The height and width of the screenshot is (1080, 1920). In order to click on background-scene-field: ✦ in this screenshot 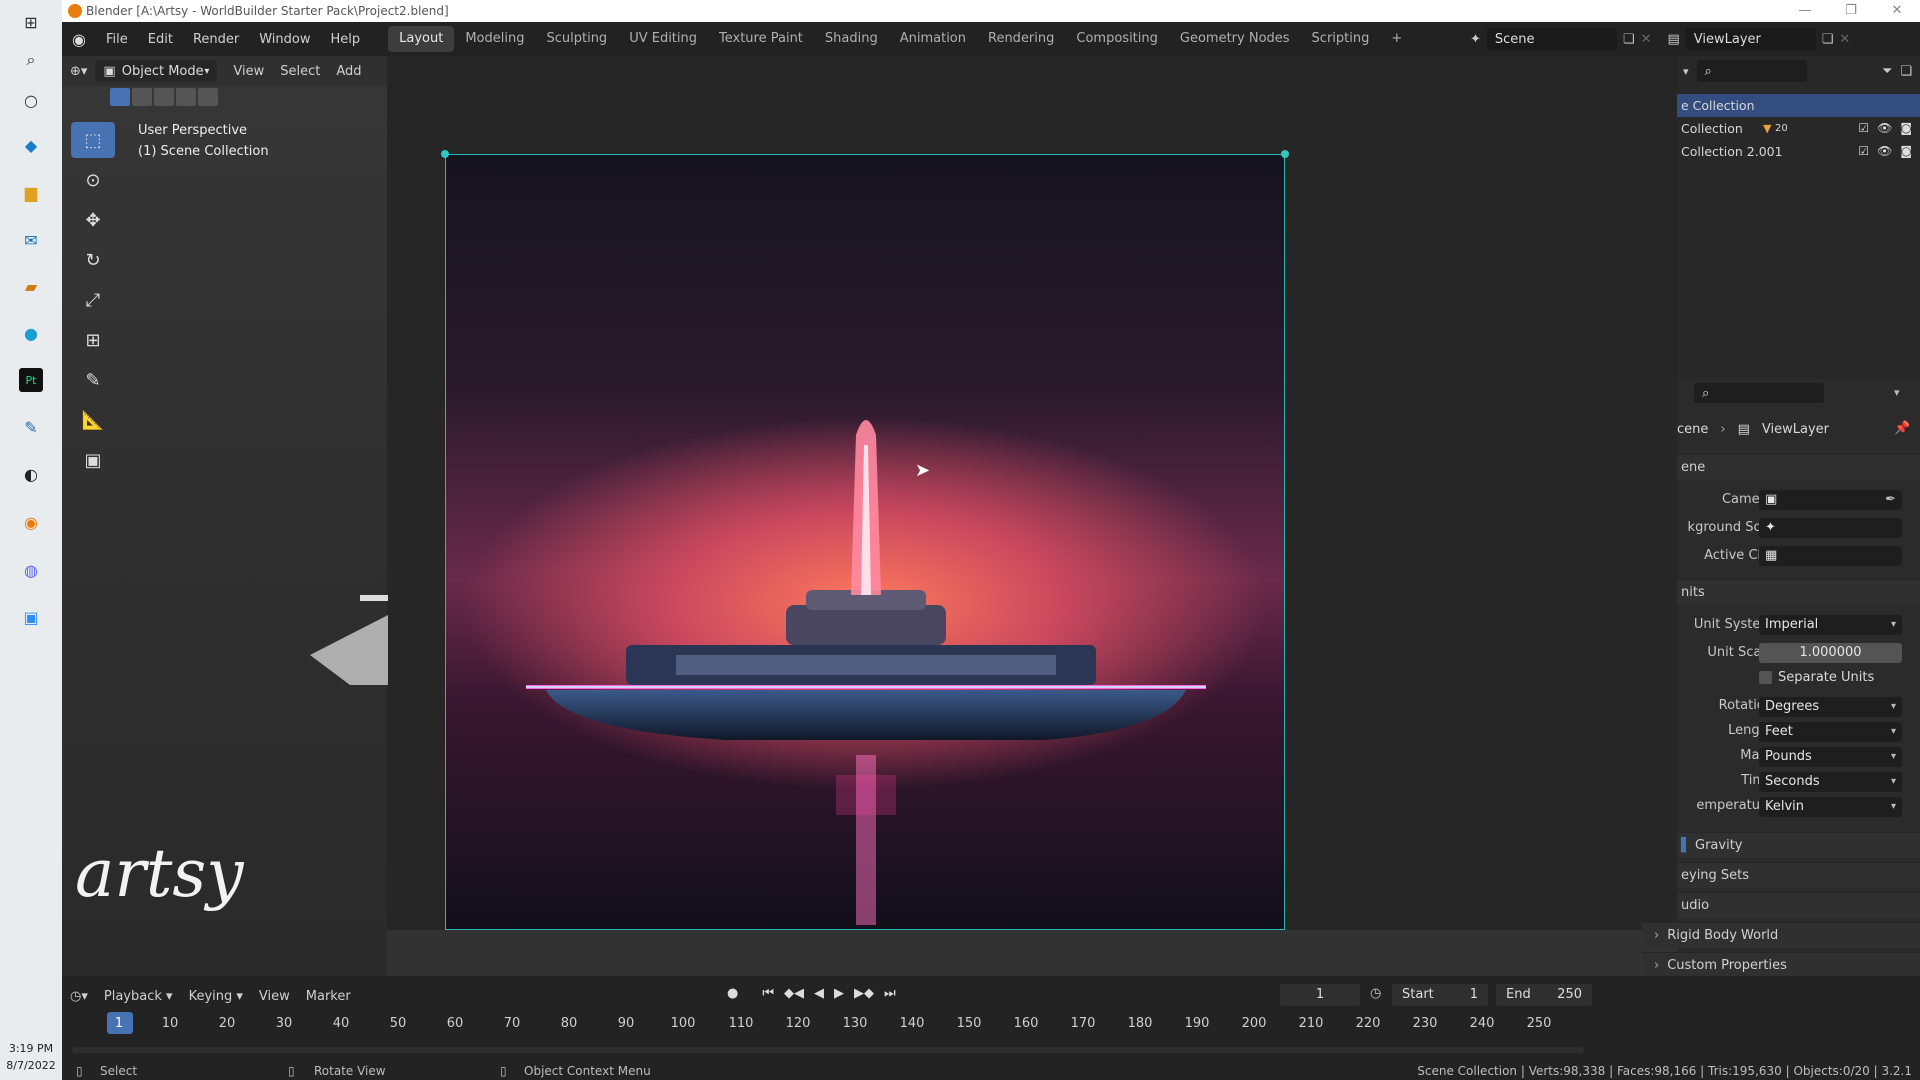, I will do `click(1830, 528)`.